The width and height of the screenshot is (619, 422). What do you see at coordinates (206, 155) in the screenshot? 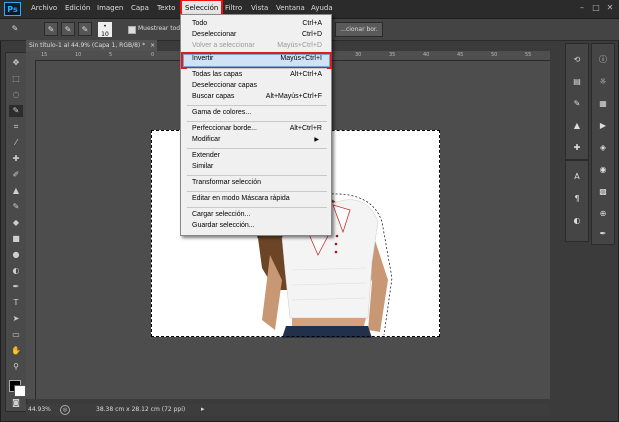
I see `menu-item-label: Extender` at bounding box center [206, 155].